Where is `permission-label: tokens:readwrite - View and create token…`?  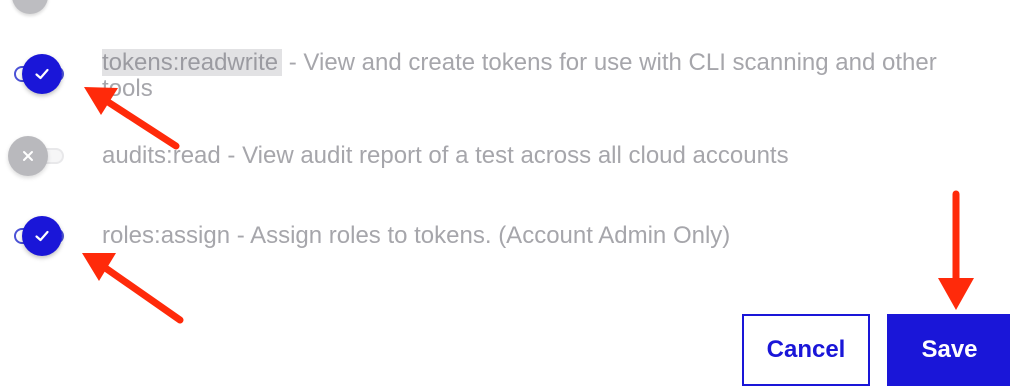 permission-label: tokens:readwrite - View and create token… is located at coordinates (532, 75).